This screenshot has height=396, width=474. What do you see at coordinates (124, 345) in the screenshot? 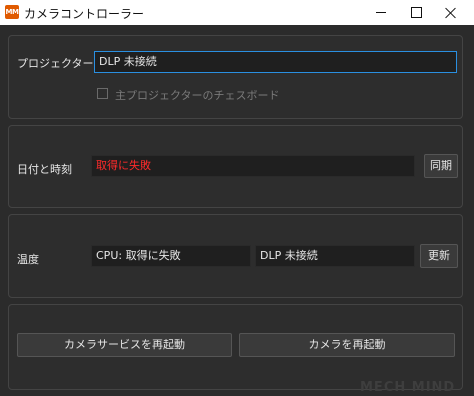
I see `restart-camera-service-button: カメラサービスを再起動` at bounding box center [124, 345].